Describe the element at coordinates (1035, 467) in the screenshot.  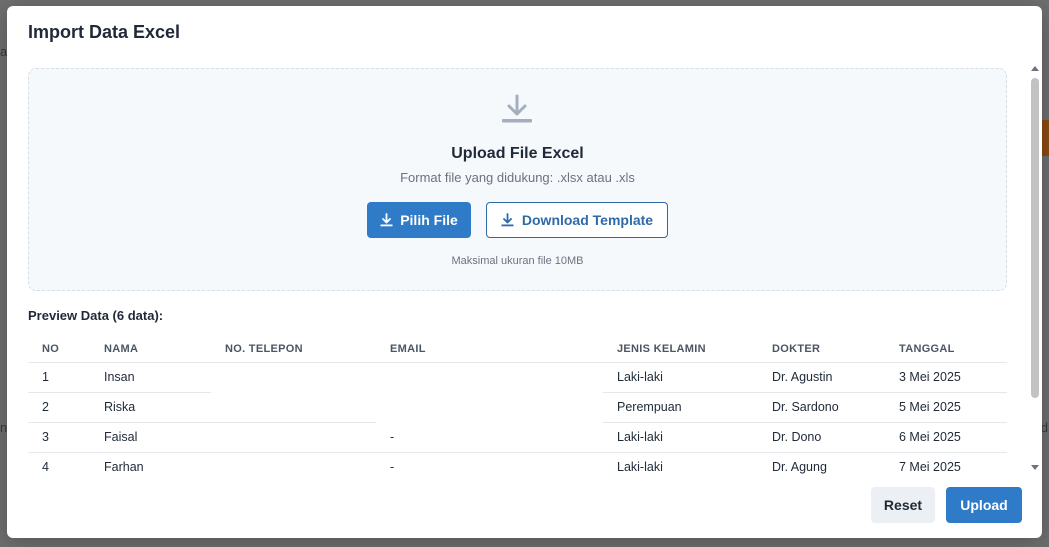
I see `scroll-down-arrow-icon` at that location.